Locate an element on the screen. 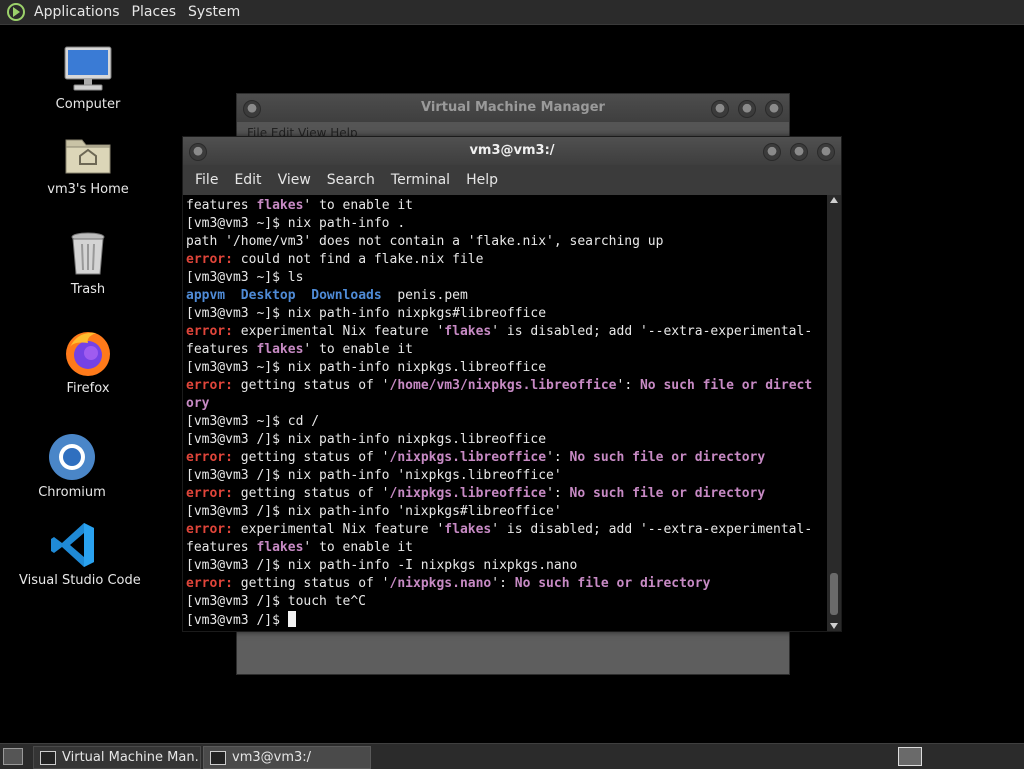 The image size is (1024, 769). terminal-text-segment: /nixpkgs.nano is located at coordinates (440, 583).